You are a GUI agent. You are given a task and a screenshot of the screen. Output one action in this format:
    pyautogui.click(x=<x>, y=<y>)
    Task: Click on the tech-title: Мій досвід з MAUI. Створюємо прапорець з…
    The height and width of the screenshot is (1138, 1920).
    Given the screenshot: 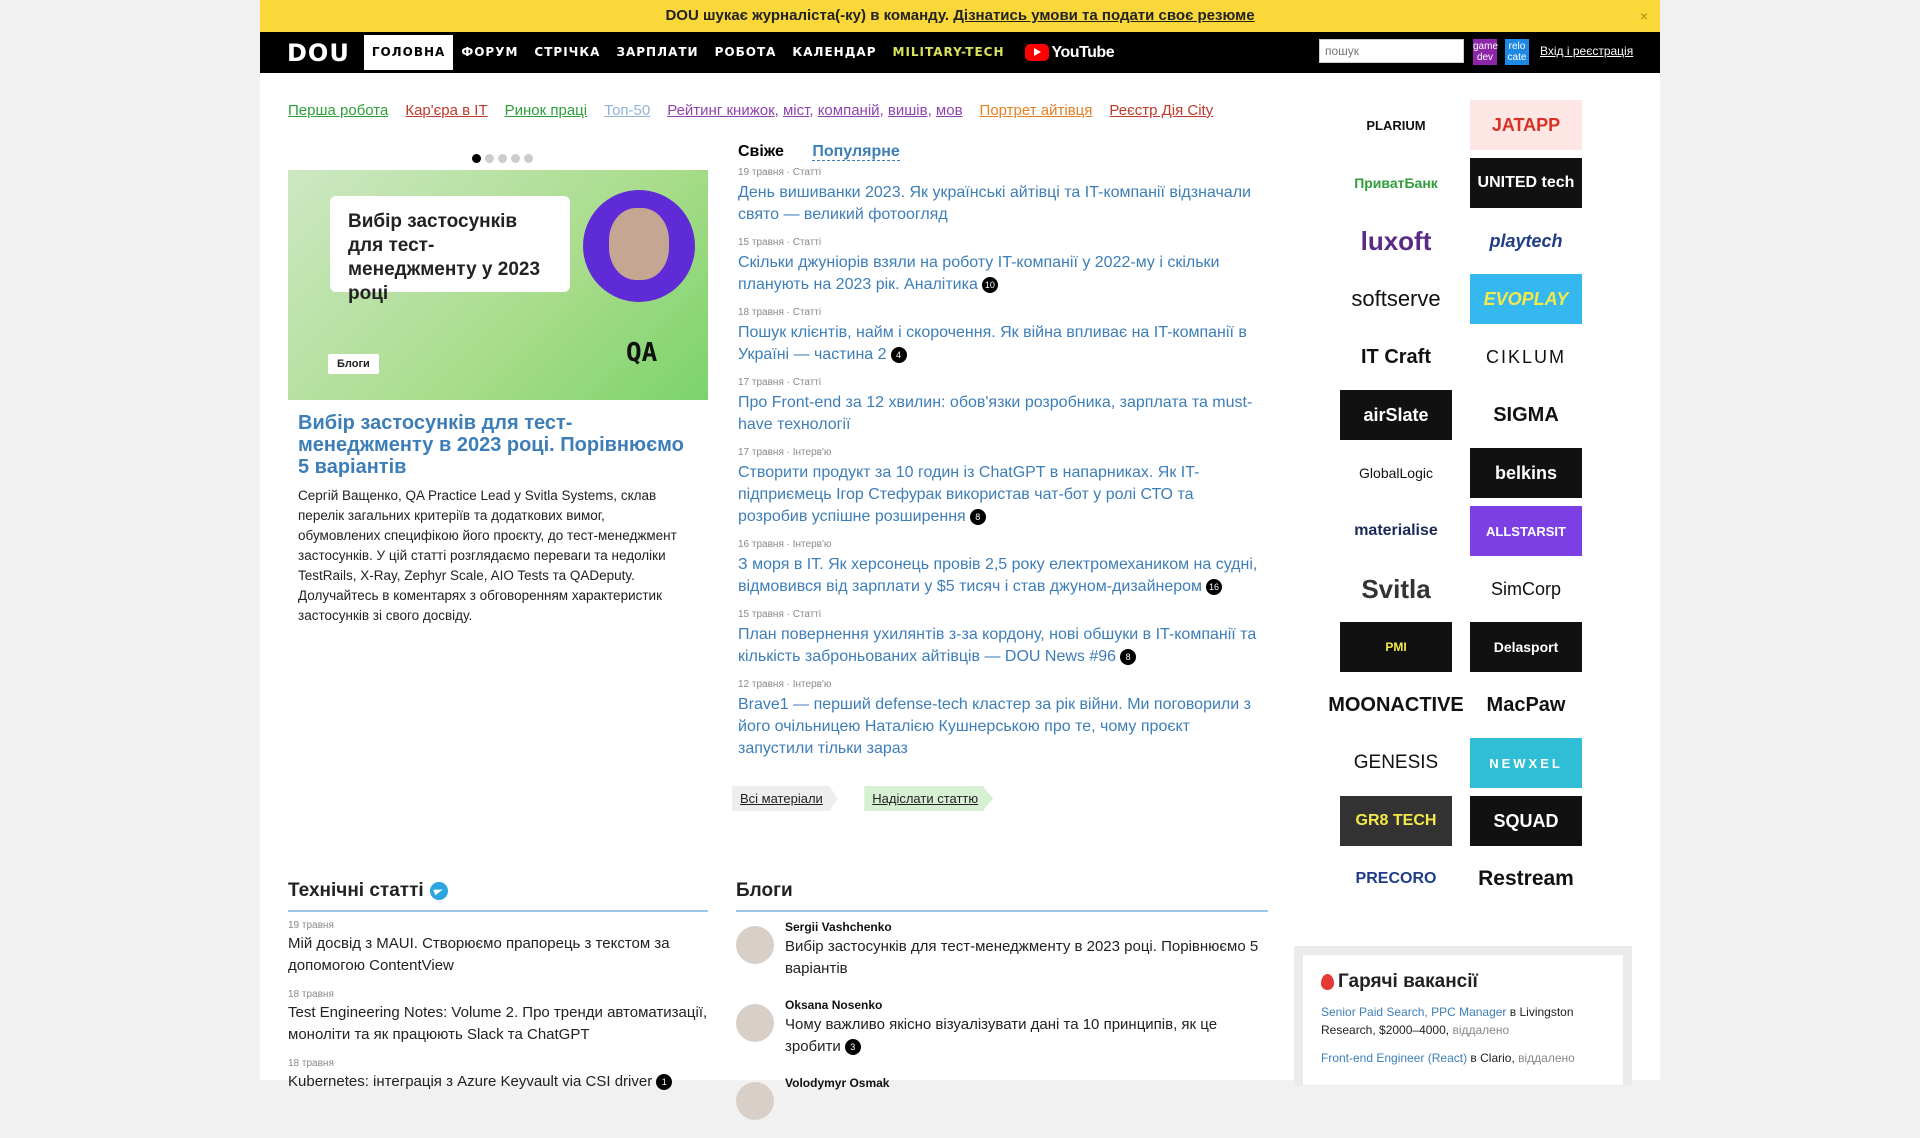 What is the action you would take?
    pyautogui.click(x=498, y=955)
    